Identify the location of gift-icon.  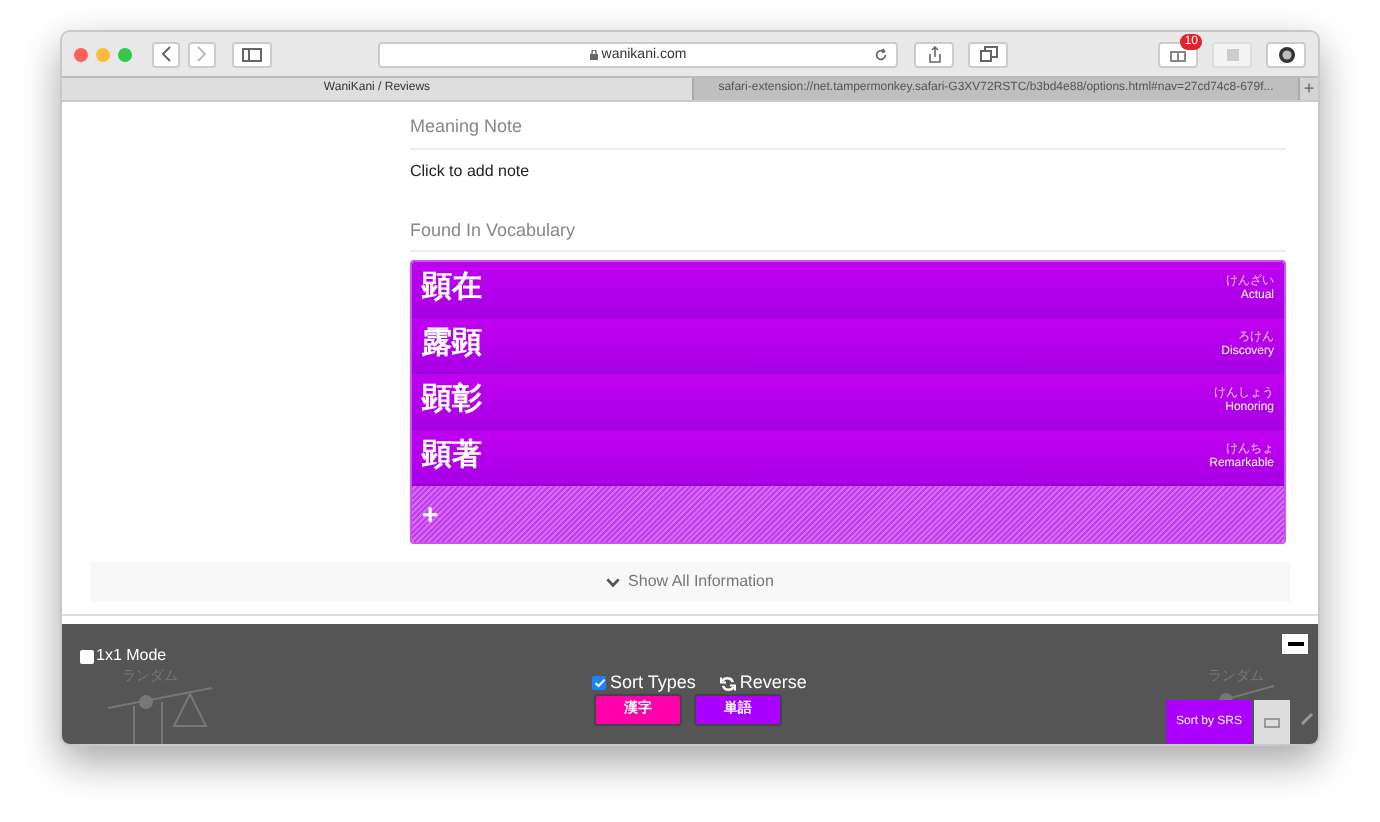
(1178, 54).